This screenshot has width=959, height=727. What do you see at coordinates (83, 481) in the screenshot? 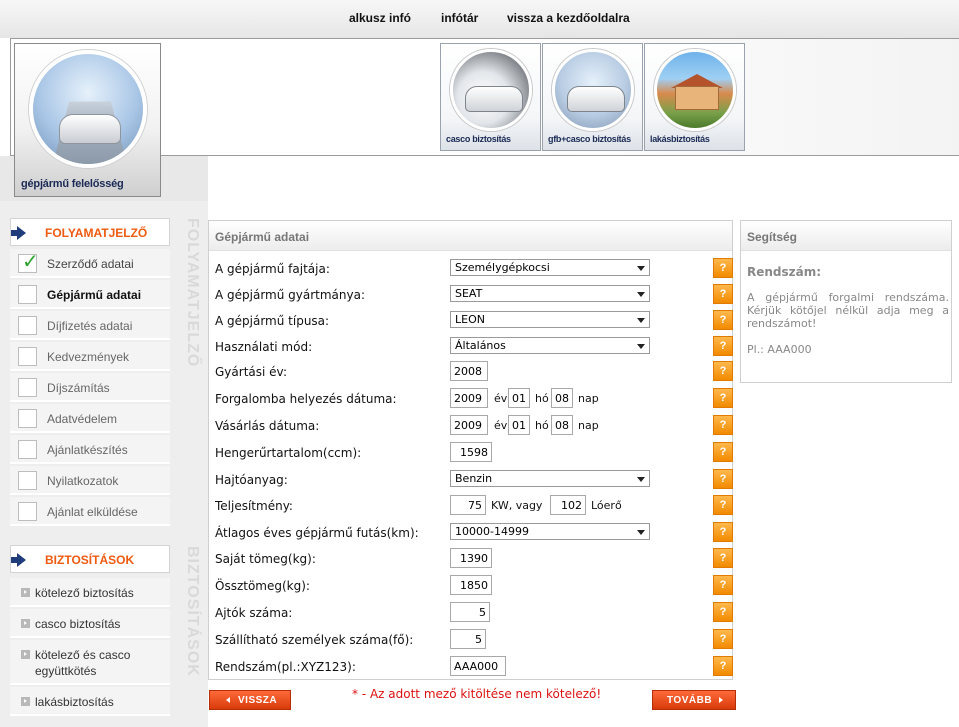
I see `progress-item-label: Nyilatkozatok` at bounding box center [83, 481].